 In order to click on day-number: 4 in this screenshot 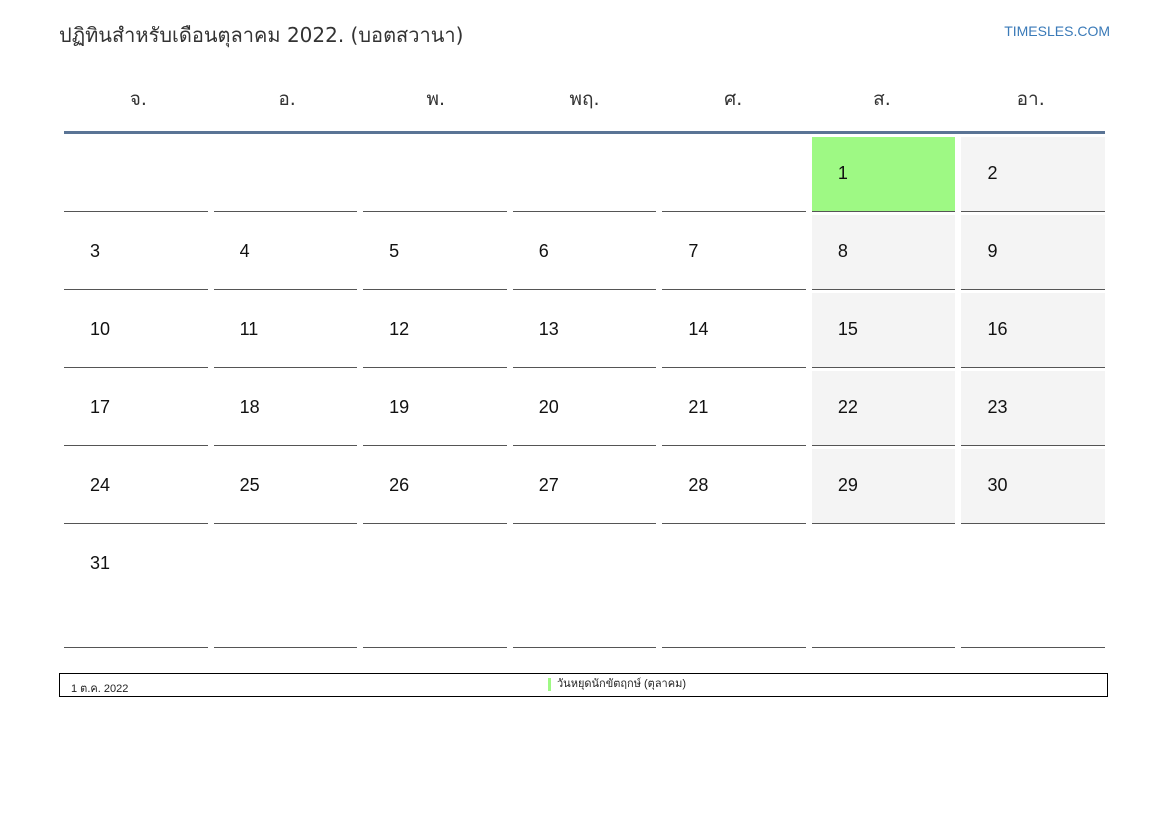, I will do `click(244, 251)`.